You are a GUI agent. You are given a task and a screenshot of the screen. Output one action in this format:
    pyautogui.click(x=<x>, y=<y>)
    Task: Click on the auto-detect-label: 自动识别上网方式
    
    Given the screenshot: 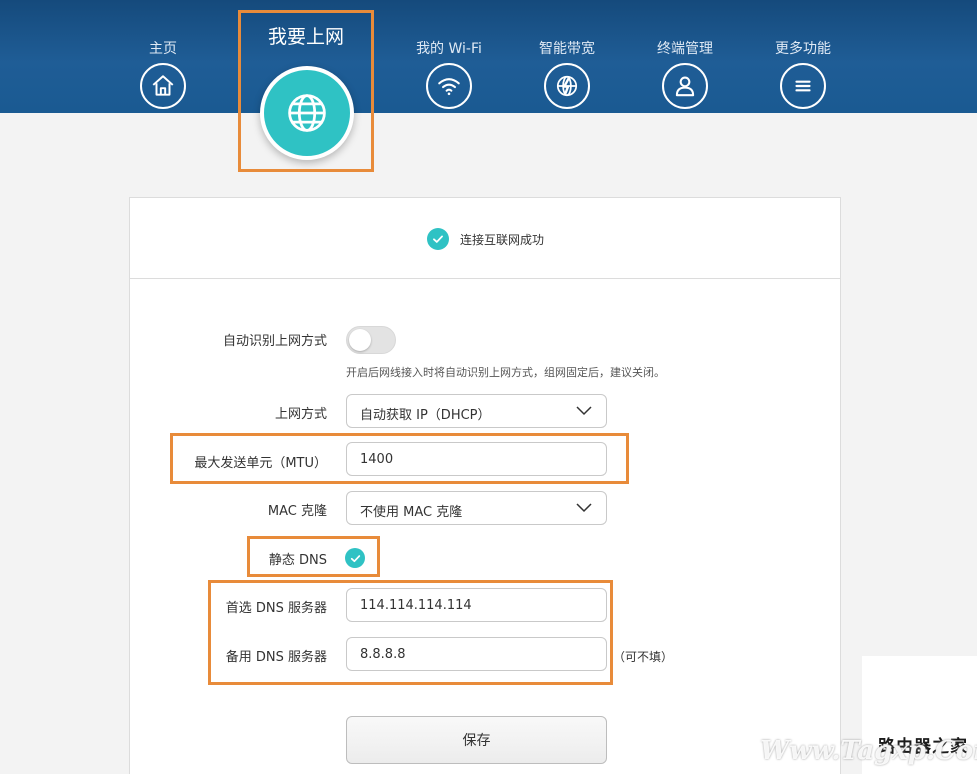 What is the action you would take?
    pyautogui.click(x=274, y=341)
    